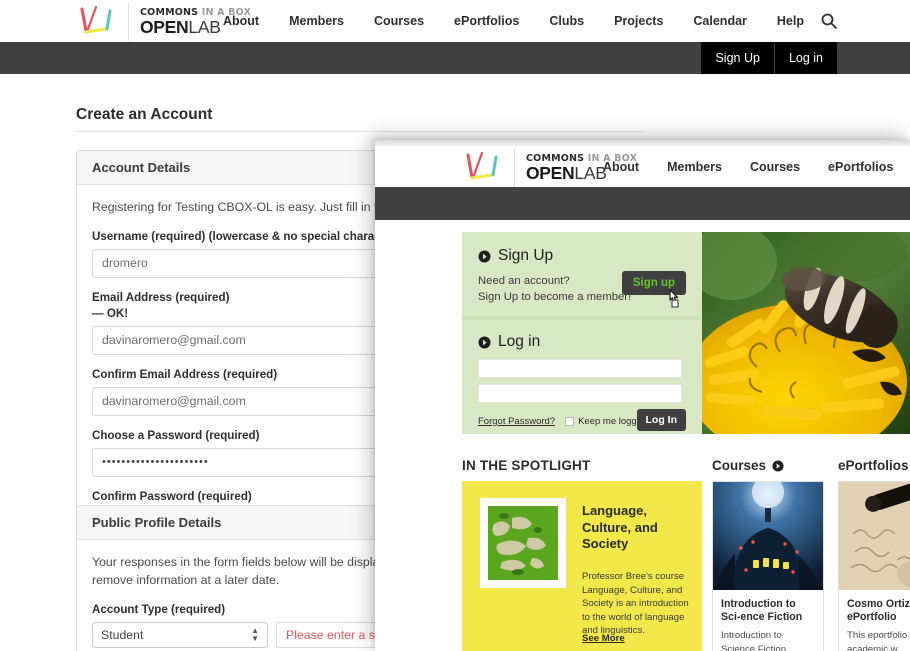  What do you see at coordinates (241, 21) in the screenshot?
I see `nav-item-about: About` at bounding box center [241, 21].